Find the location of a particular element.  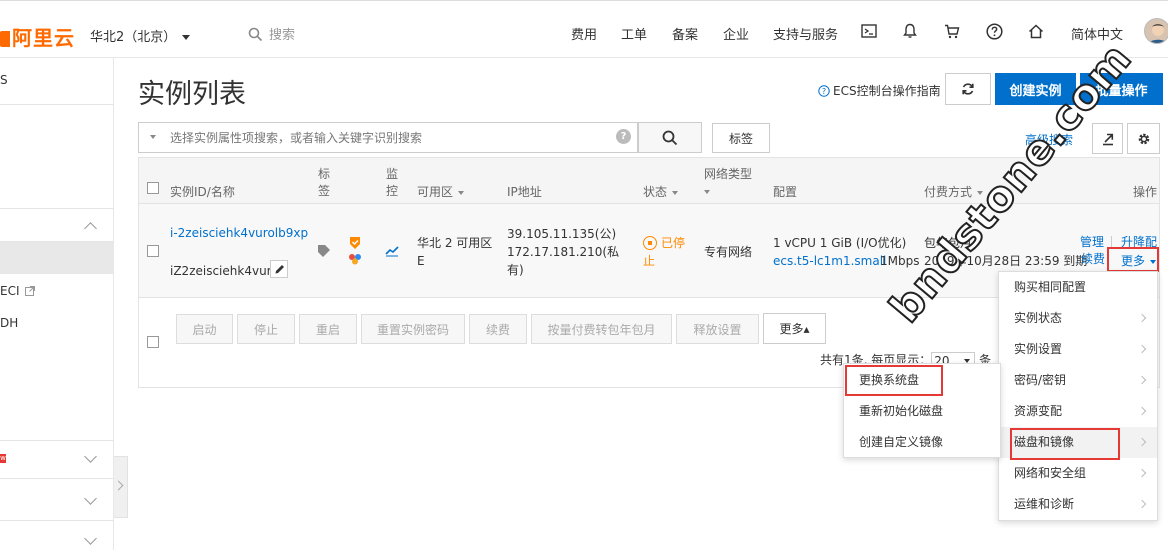

chevron-up-icon is located at coordinates (90, 228).